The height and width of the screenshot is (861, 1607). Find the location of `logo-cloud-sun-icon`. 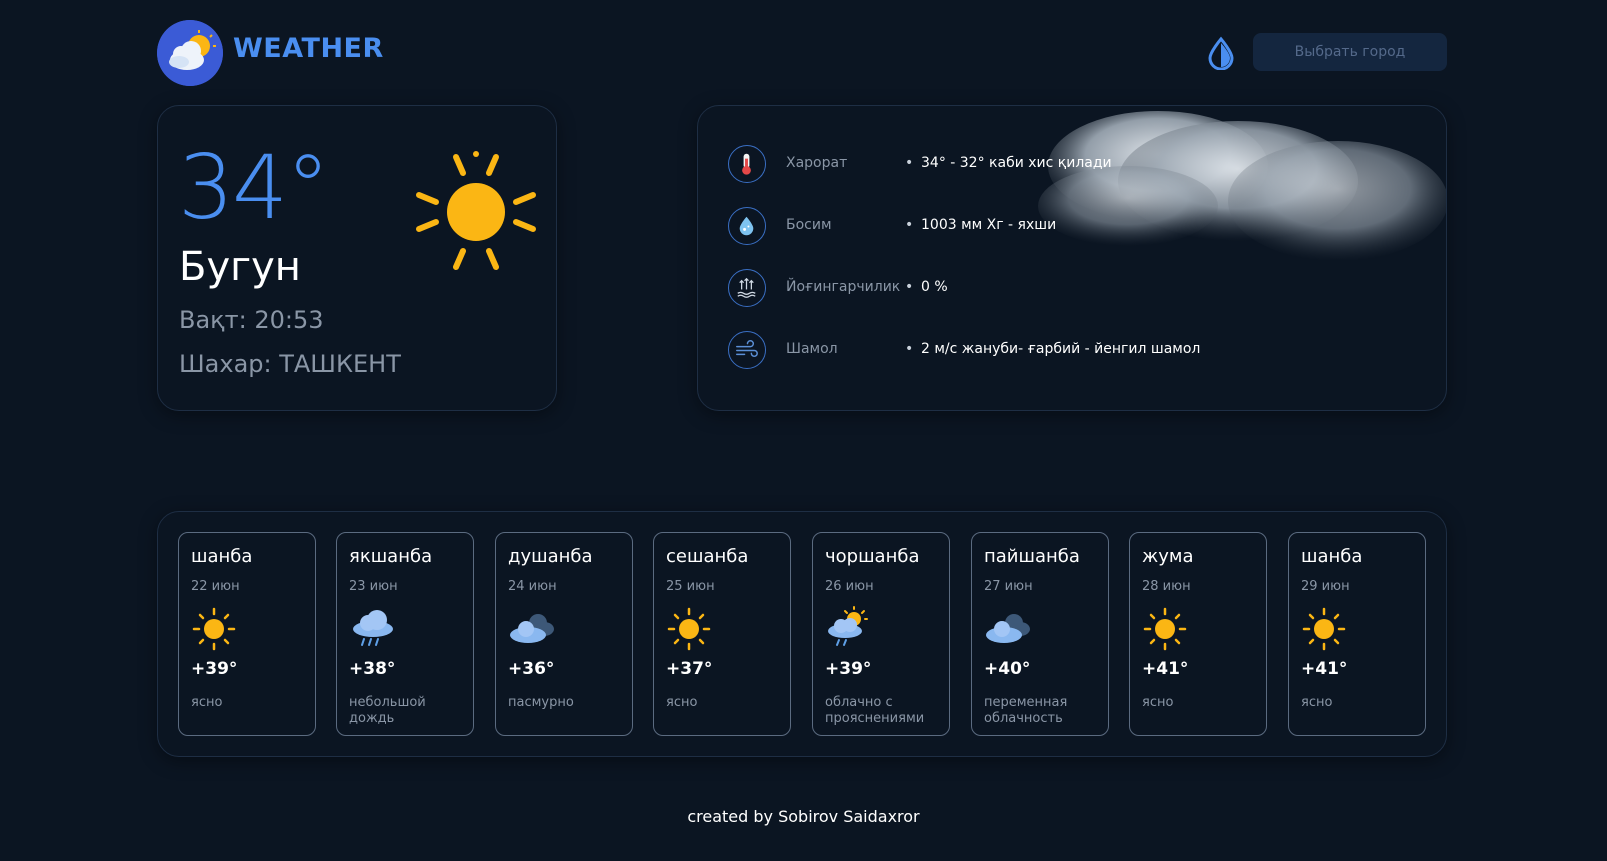

logo-cloud-sun-icon is located at coordinates (190, 53).